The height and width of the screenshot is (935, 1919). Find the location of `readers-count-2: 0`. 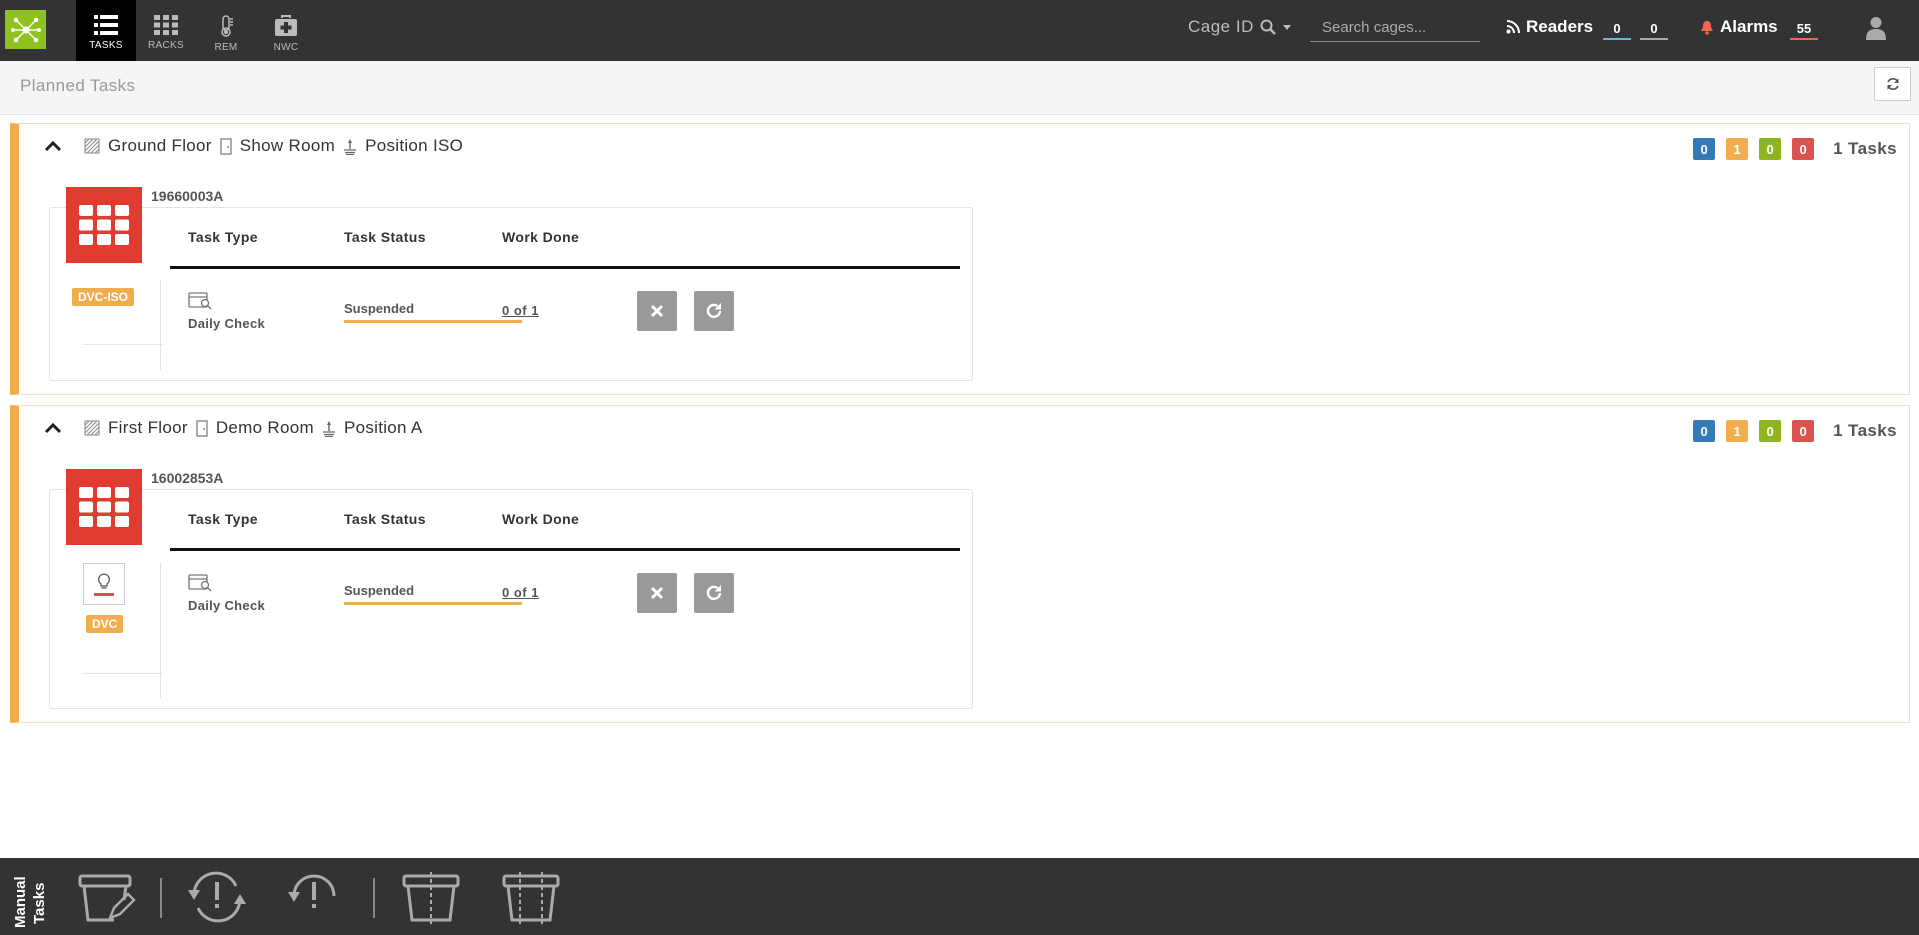

readers-count-2: 0 is located at coordinates (1654, 30).